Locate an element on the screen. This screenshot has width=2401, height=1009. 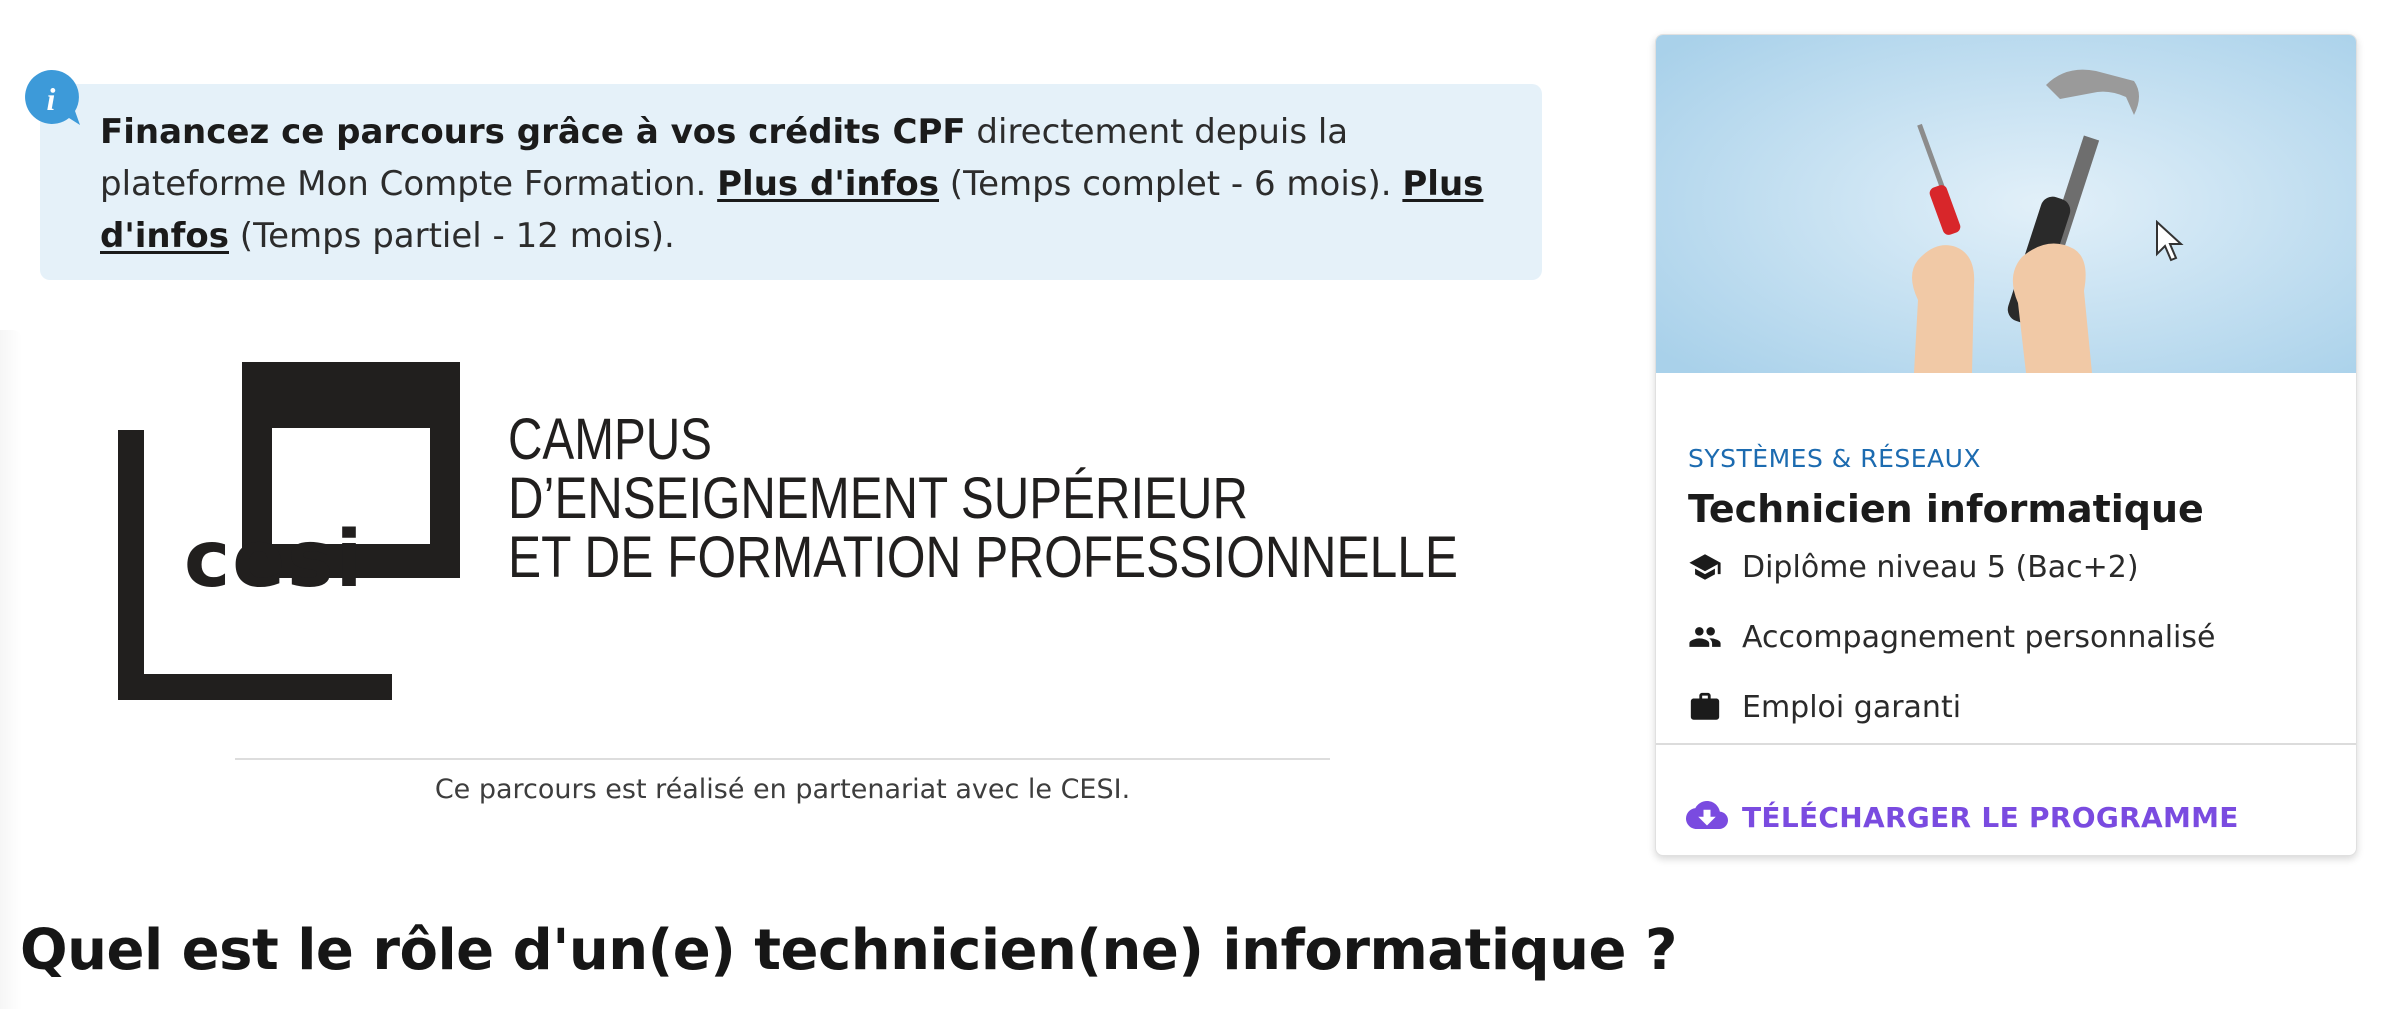
card-hero-image is located at coordinates (2006, 204).